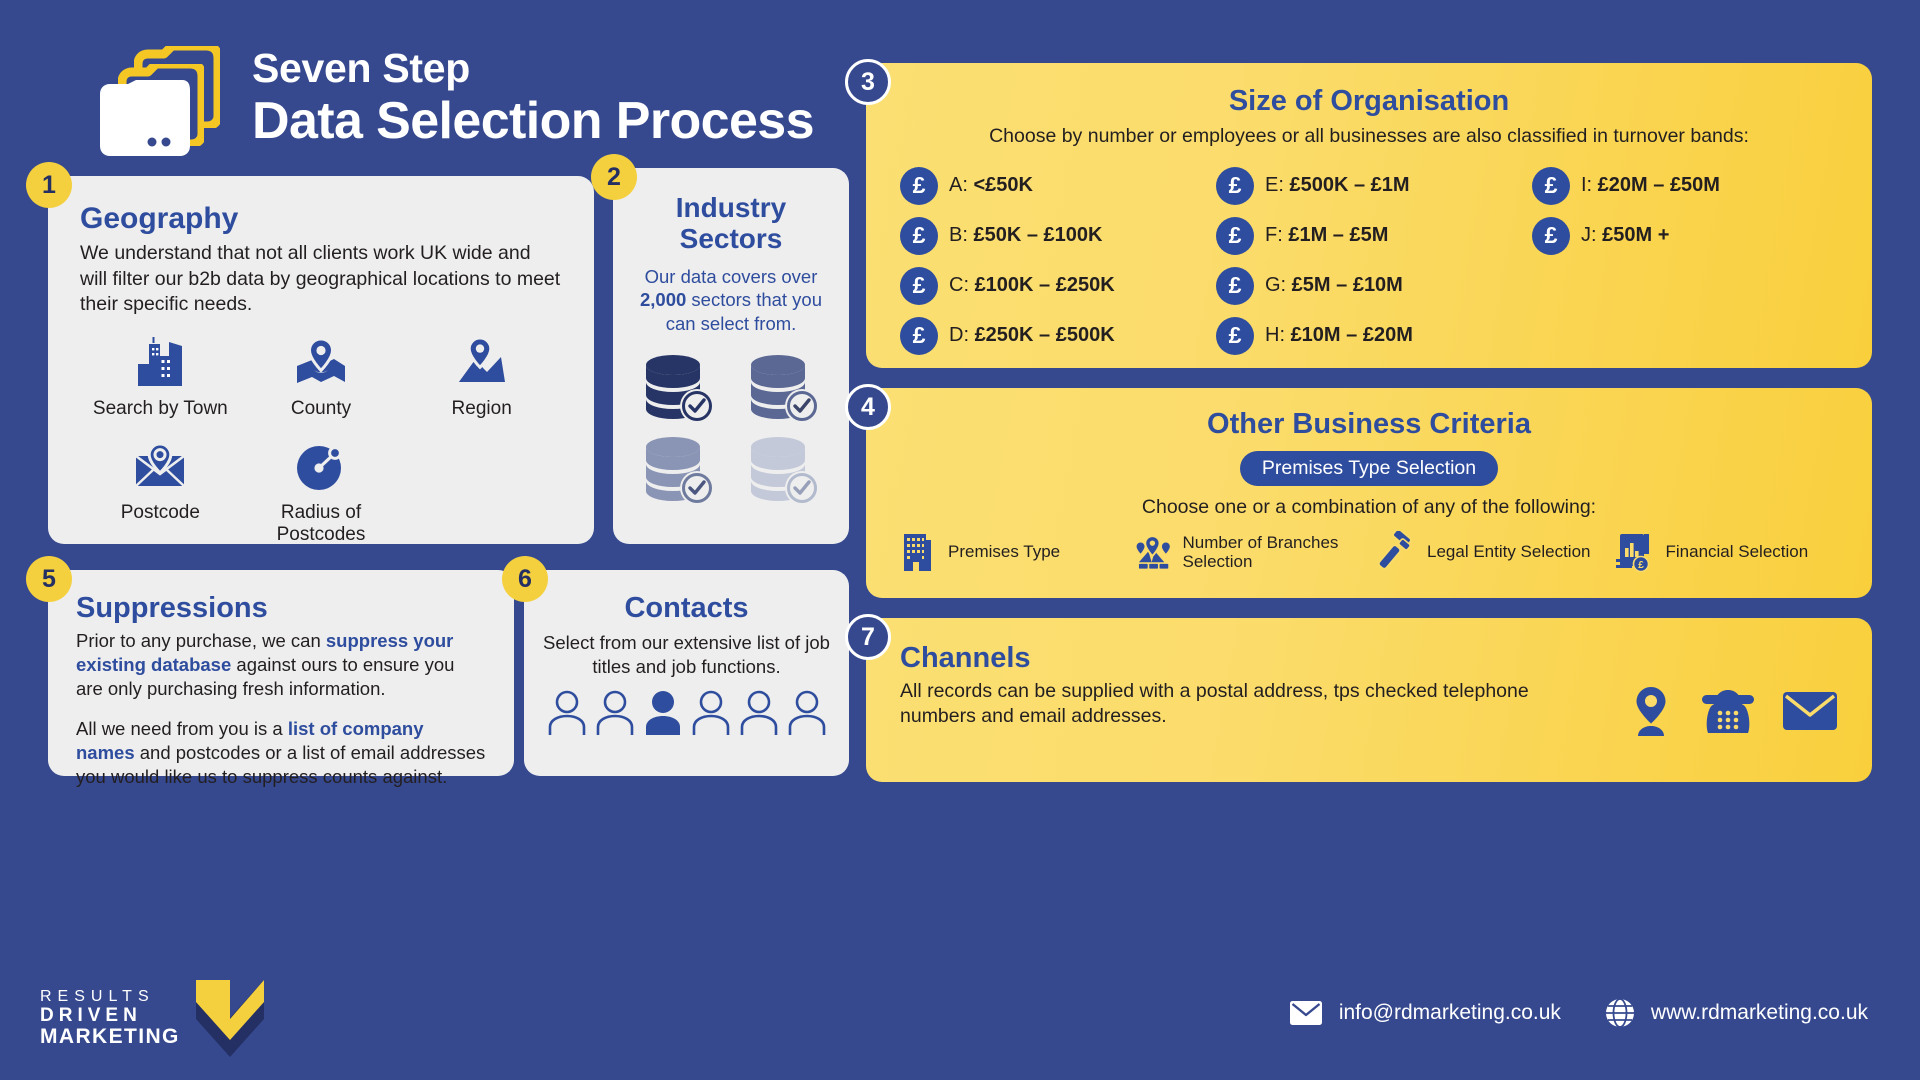 This screenshot has width=1920, height=1080. What do you see at coordinates (319, 468) in the screenshot?
I see `radius-target-icon` at bounding box center [319, 468].